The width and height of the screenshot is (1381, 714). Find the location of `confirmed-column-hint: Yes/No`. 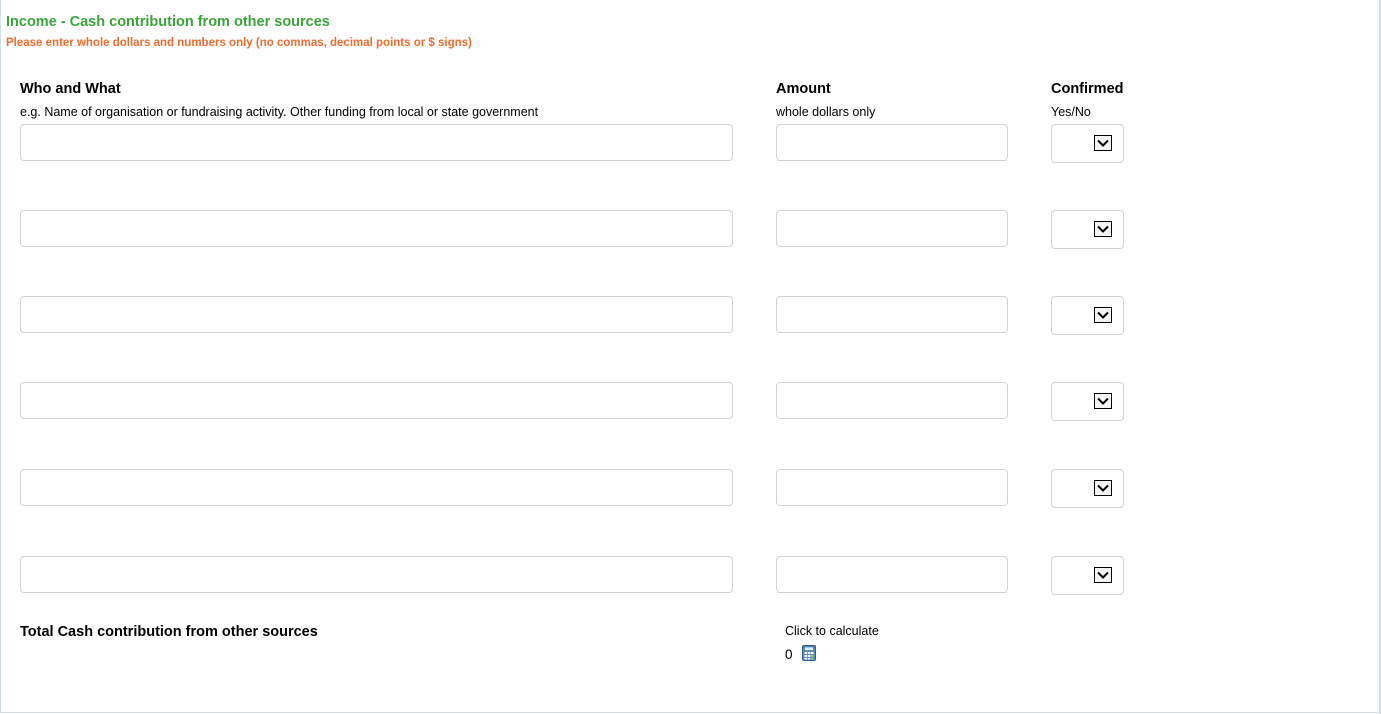

confirmed-column-hint: Yes/No is located at coordinates (1071, 112).